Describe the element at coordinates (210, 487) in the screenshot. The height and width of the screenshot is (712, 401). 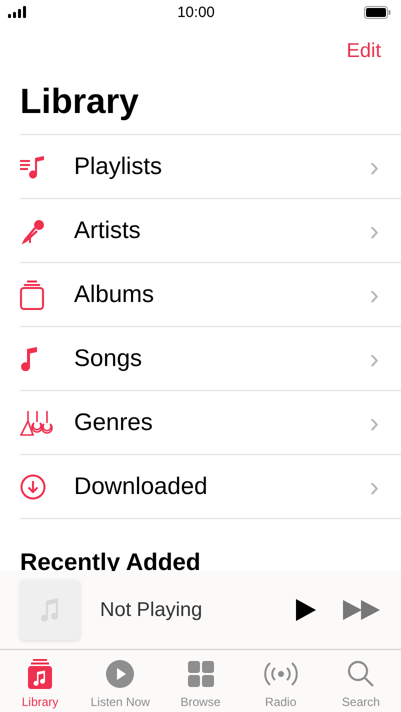
I see `library-item: Downloaded ›` at that location.